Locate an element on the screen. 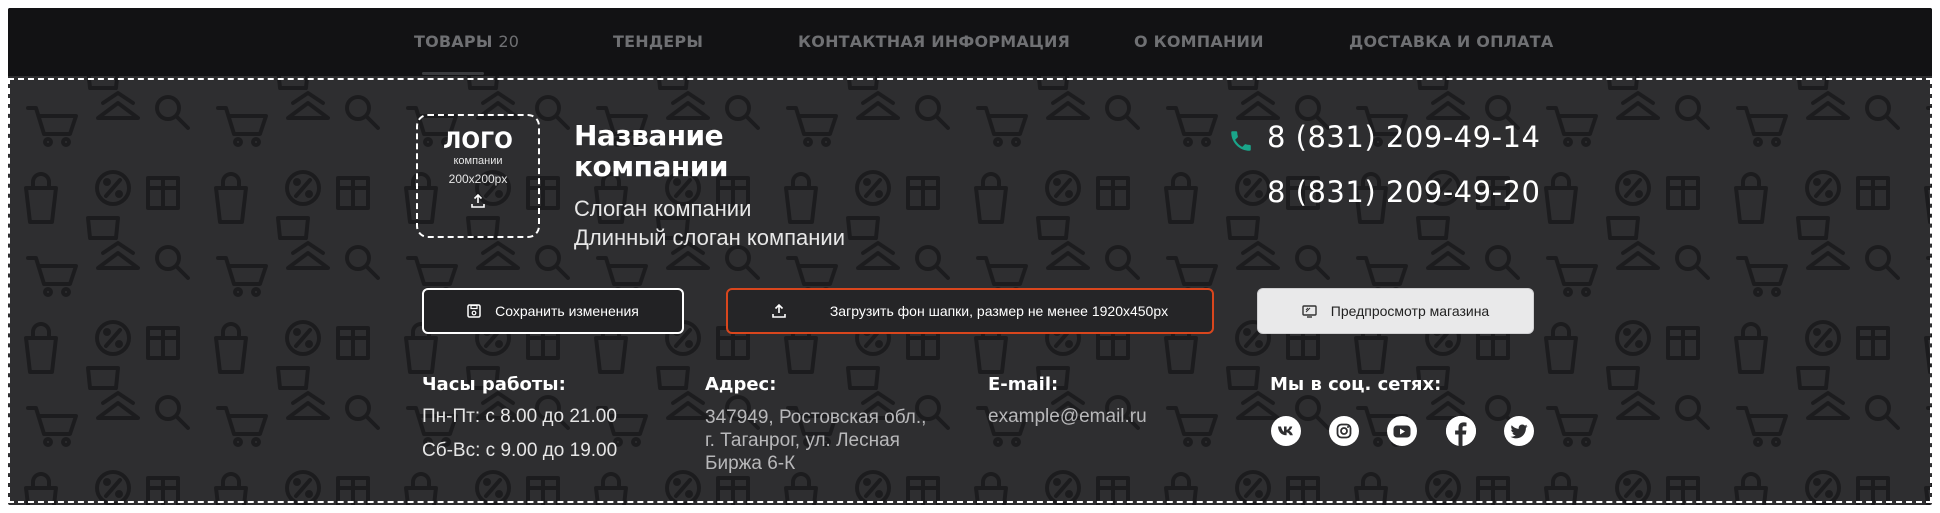  email-value: example@email.ru is located at coordinates (1067, 417).